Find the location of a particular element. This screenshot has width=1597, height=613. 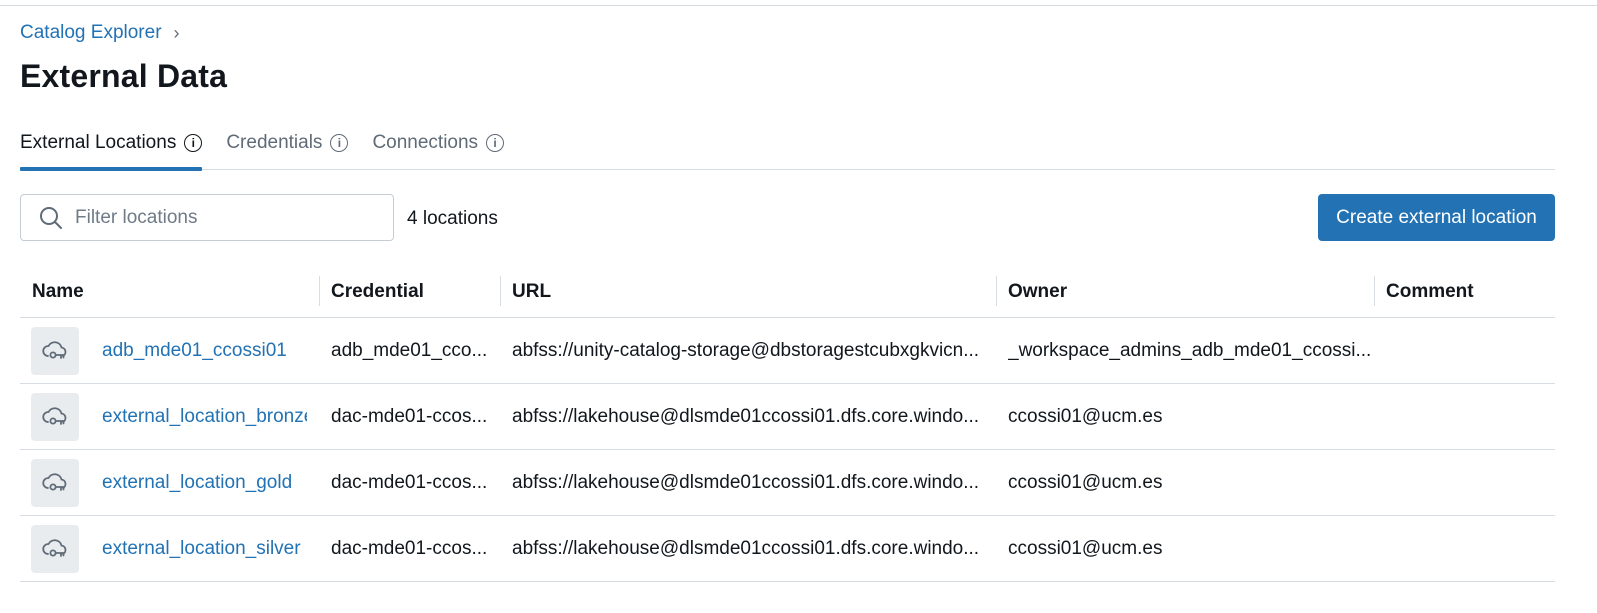

location-name-cell: adb_mde01_ccossi01 is located at coordinates (204, 351).